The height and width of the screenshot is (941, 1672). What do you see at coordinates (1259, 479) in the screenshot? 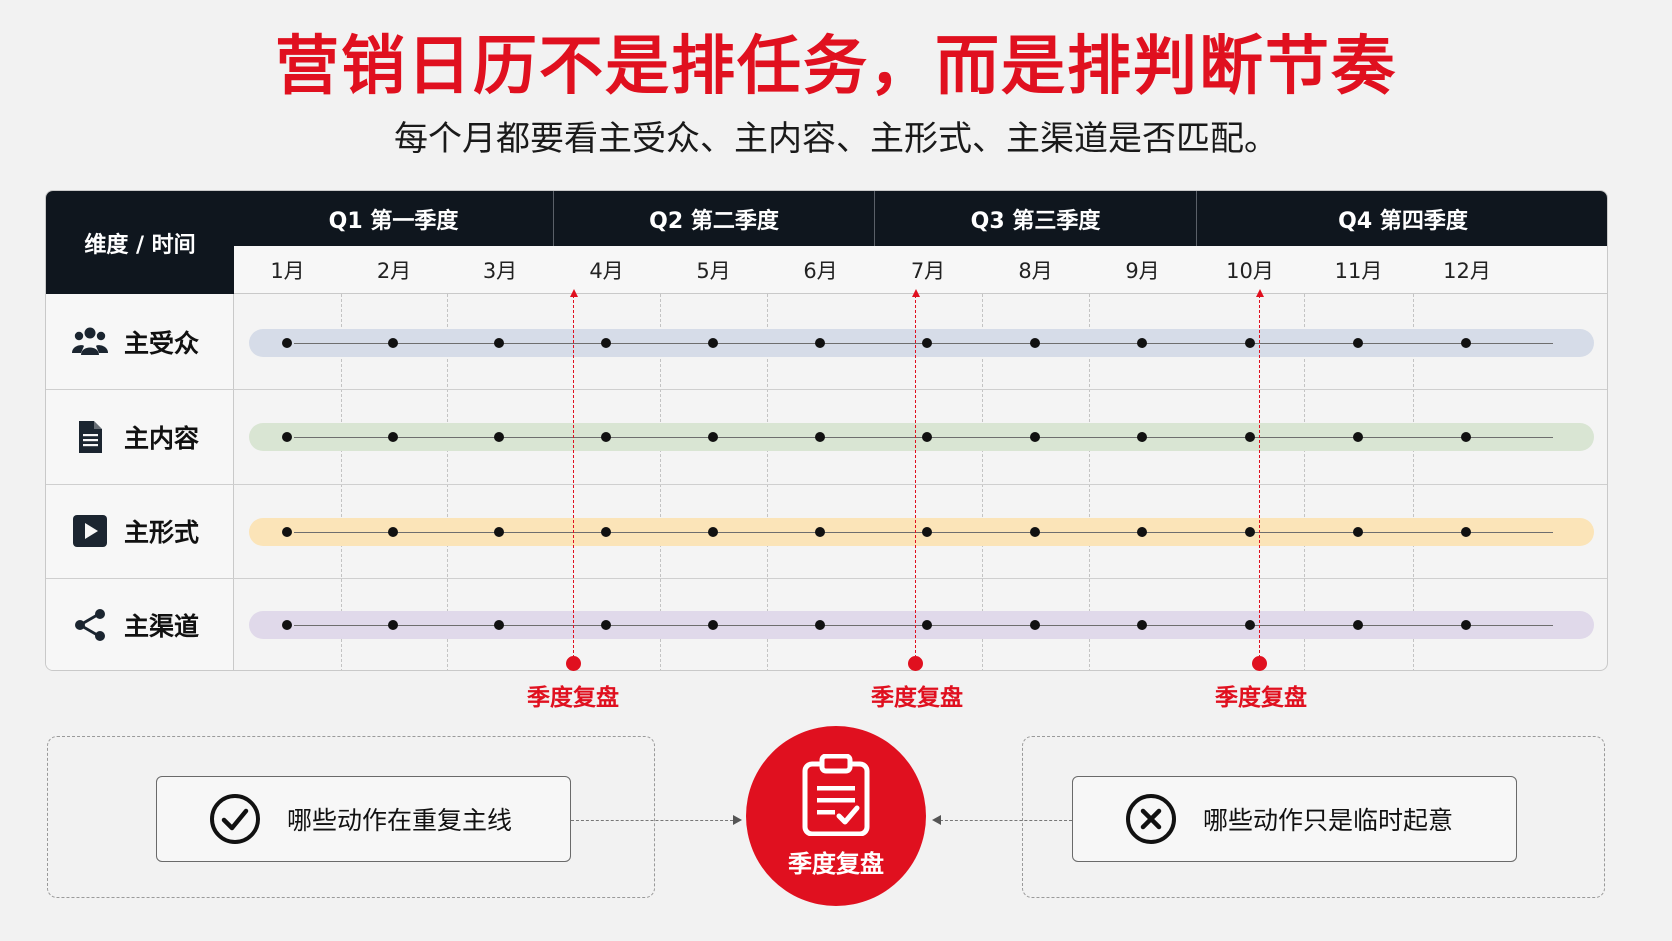
I see `review-line-q3` at bounding box center [1259, 479].